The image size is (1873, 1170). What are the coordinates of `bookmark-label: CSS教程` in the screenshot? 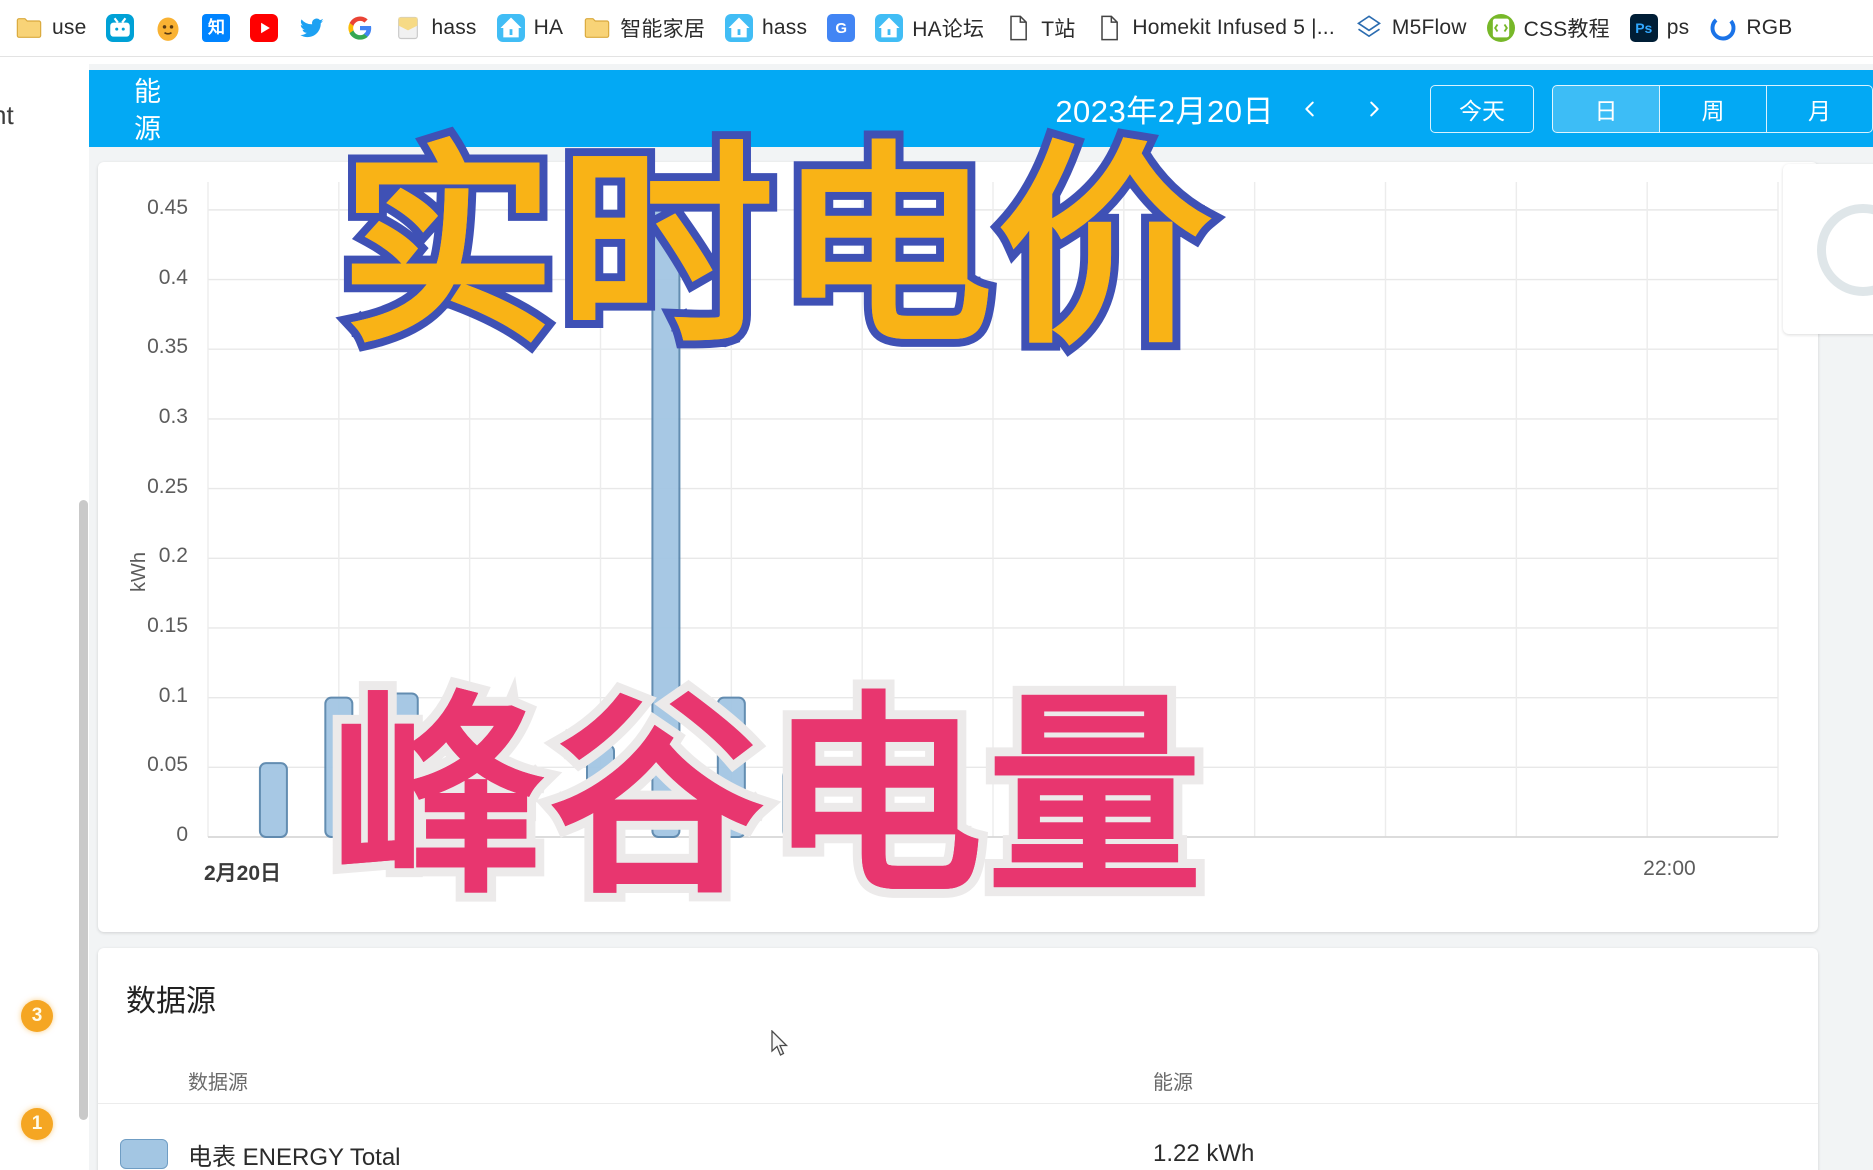 It's located at (1566, 29).